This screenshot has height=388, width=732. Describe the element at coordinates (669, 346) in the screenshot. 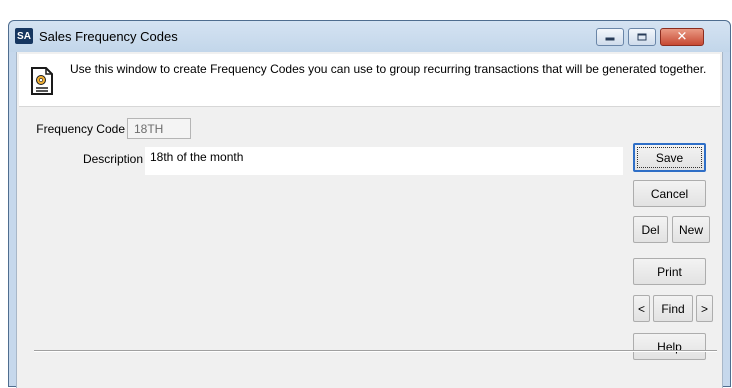

I see `help-button: Help` at that location.